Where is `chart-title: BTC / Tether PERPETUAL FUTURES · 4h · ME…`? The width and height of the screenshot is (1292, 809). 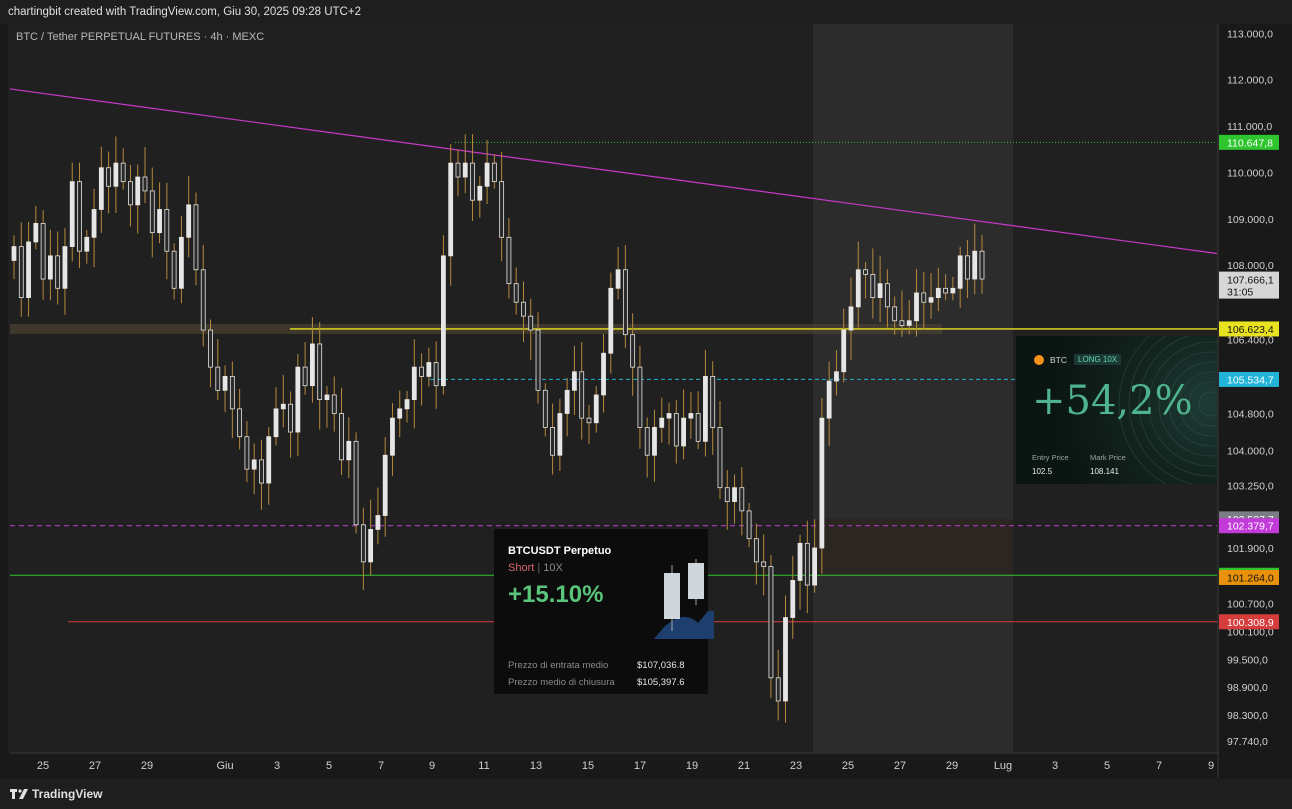
chart-title: BTC / Tether PERPETUAL FUTURES · 4h · ME… is located at coordinates (140, 37).